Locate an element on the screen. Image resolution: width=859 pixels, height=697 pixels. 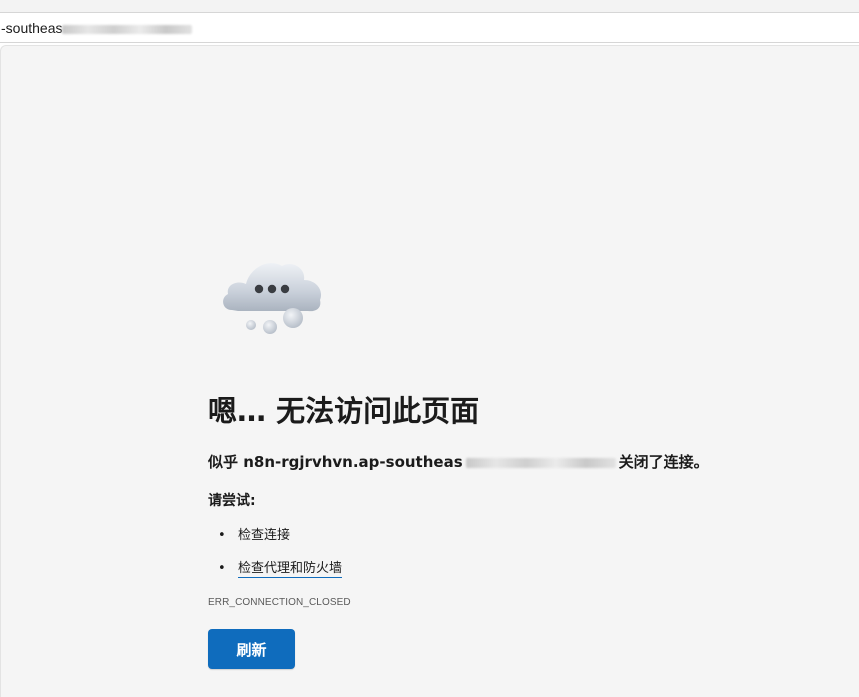
redacted-url-blur is located at coordinates (127, 29).